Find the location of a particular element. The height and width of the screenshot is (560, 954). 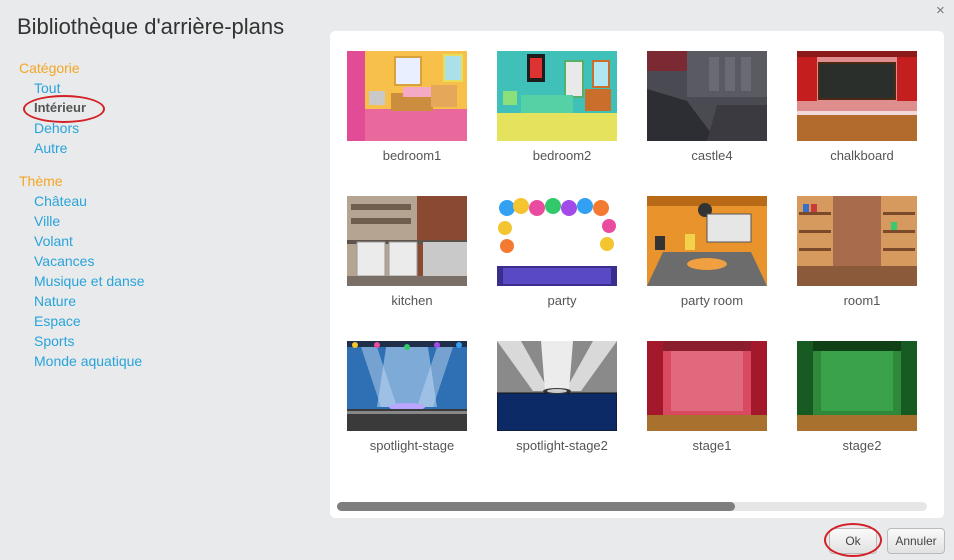

backdrop-label: stage1 is located at coordinates (712, 445).